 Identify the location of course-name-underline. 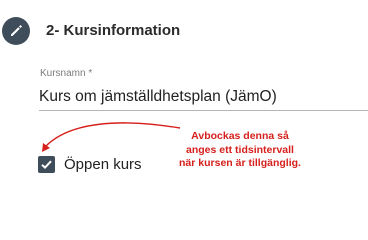
(203, 110).